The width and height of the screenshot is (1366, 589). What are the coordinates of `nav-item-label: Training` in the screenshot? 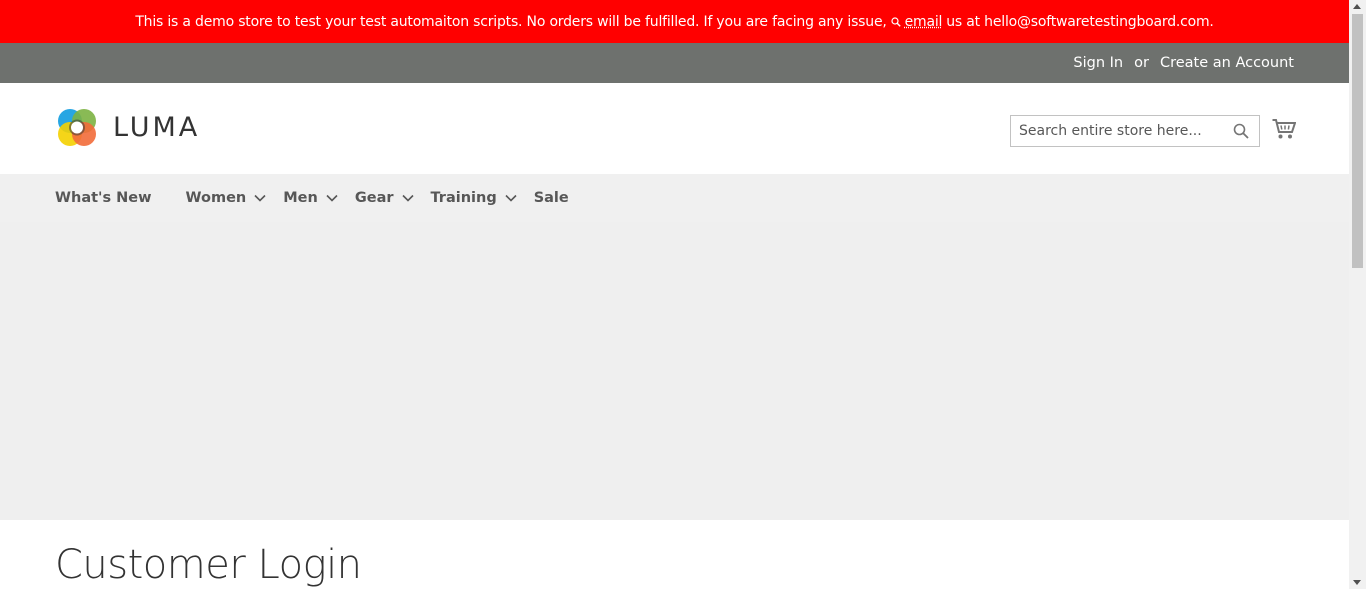 It's located at (463, 198).